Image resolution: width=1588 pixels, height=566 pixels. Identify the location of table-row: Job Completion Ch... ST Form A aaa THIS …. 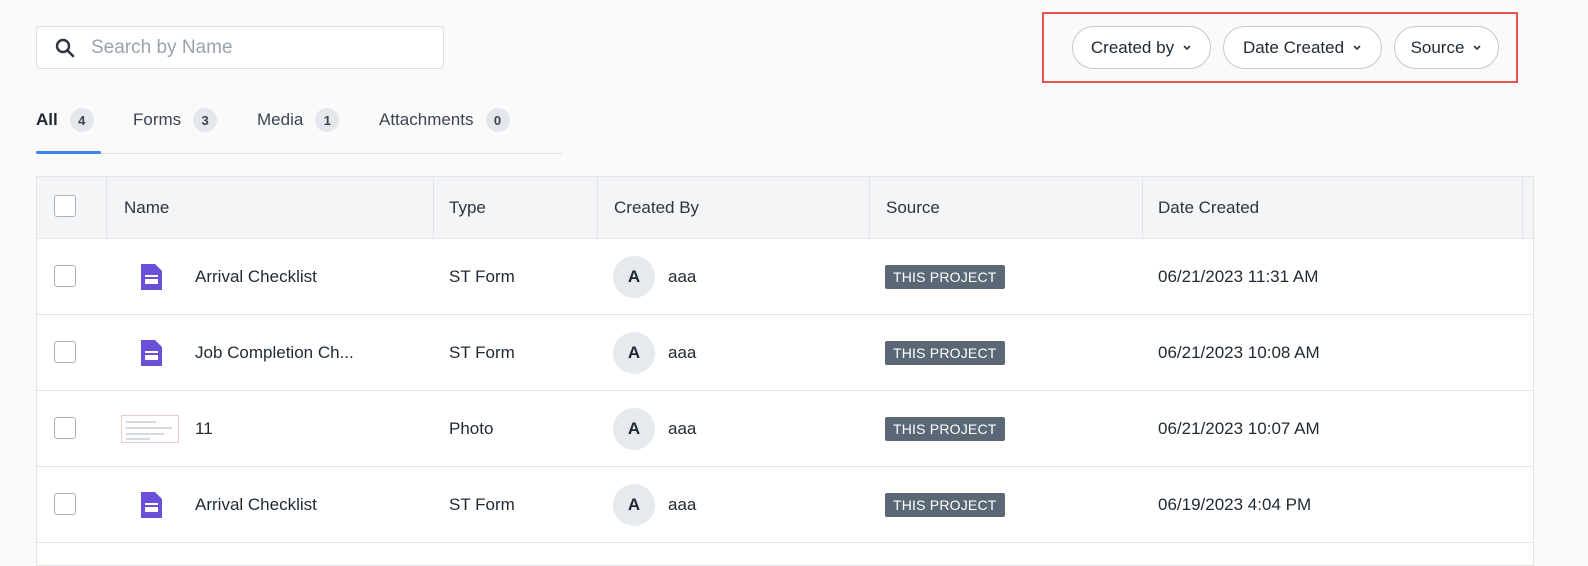
(785, 353).